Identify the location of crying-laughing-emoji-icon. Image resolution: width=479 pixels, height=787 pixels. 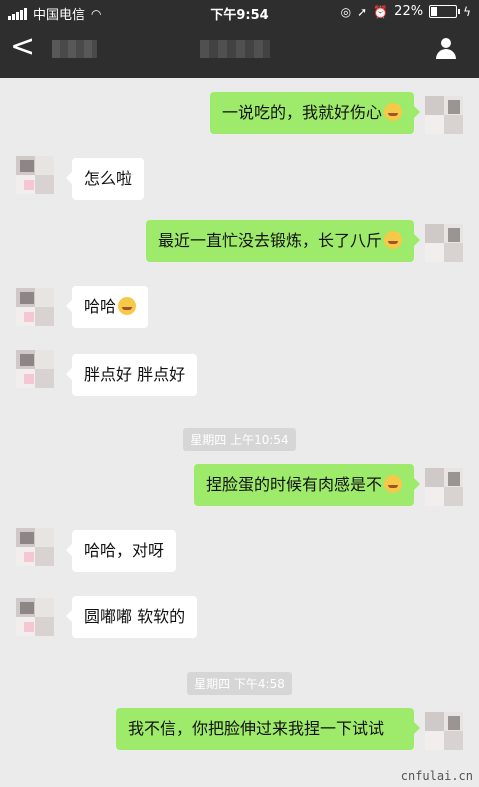
(393, 112).